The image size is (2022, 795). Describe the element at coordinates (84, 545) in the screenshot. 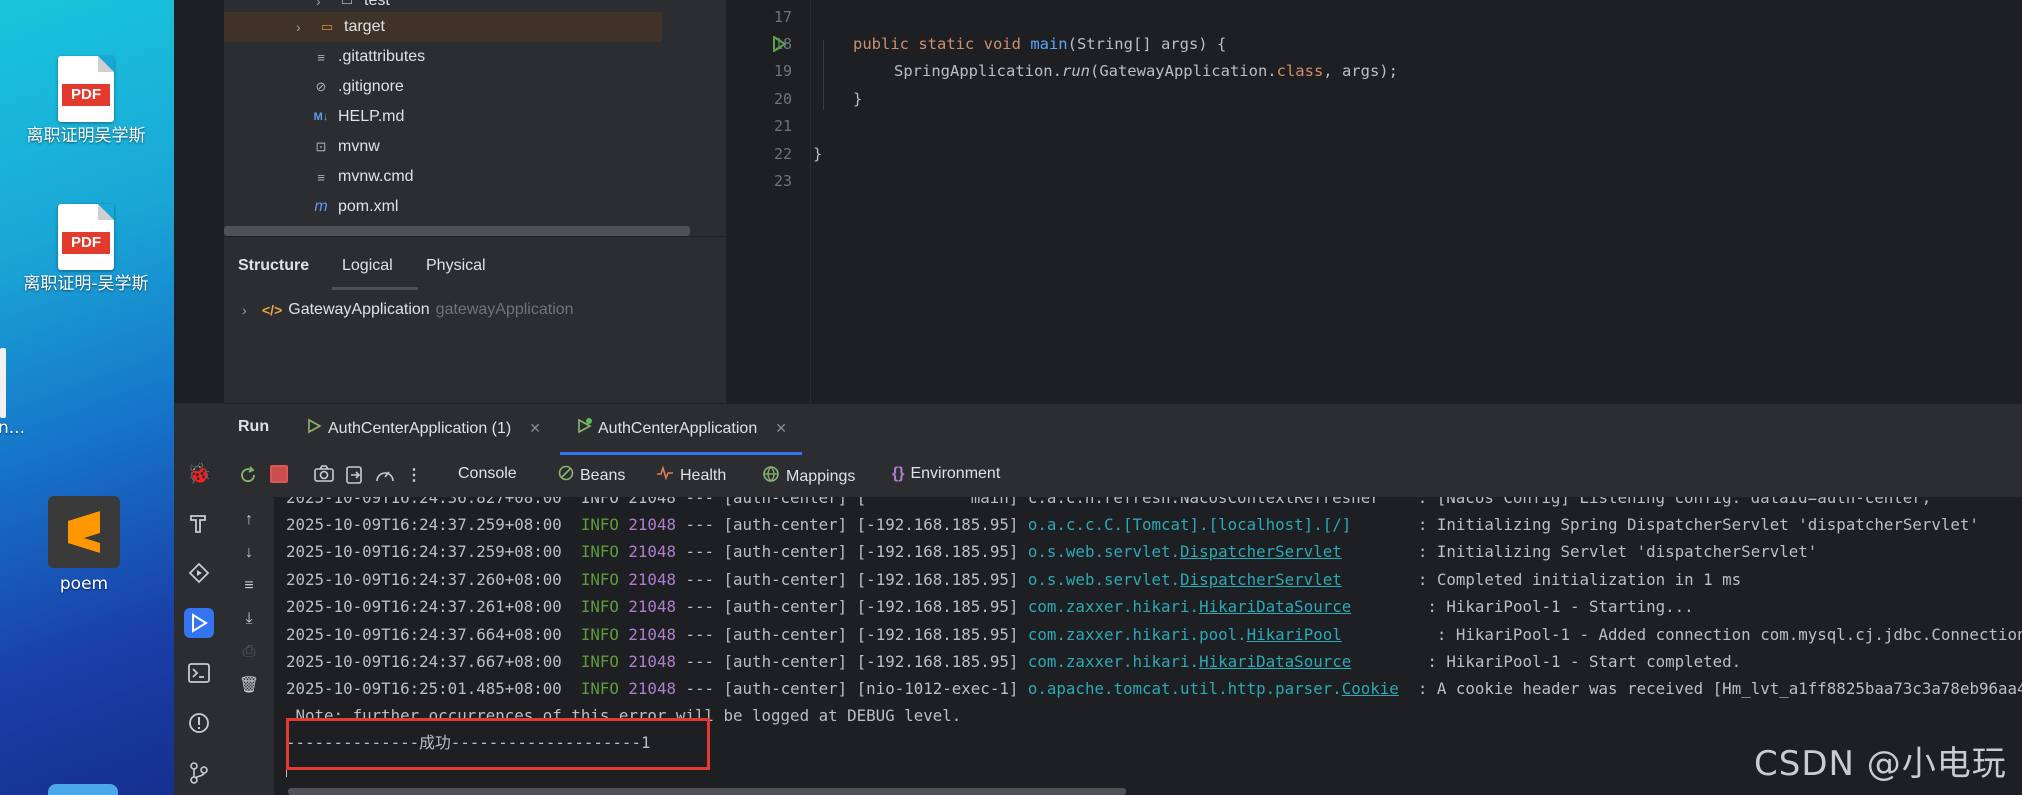

I see `desktop-icon-poem: poem` at that location.